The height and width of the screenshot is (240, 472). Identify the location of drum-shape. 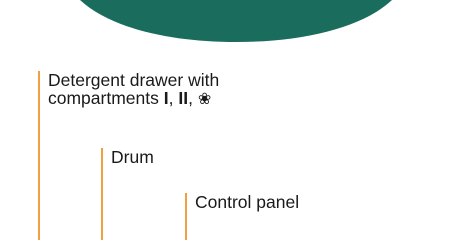
(236, 21).